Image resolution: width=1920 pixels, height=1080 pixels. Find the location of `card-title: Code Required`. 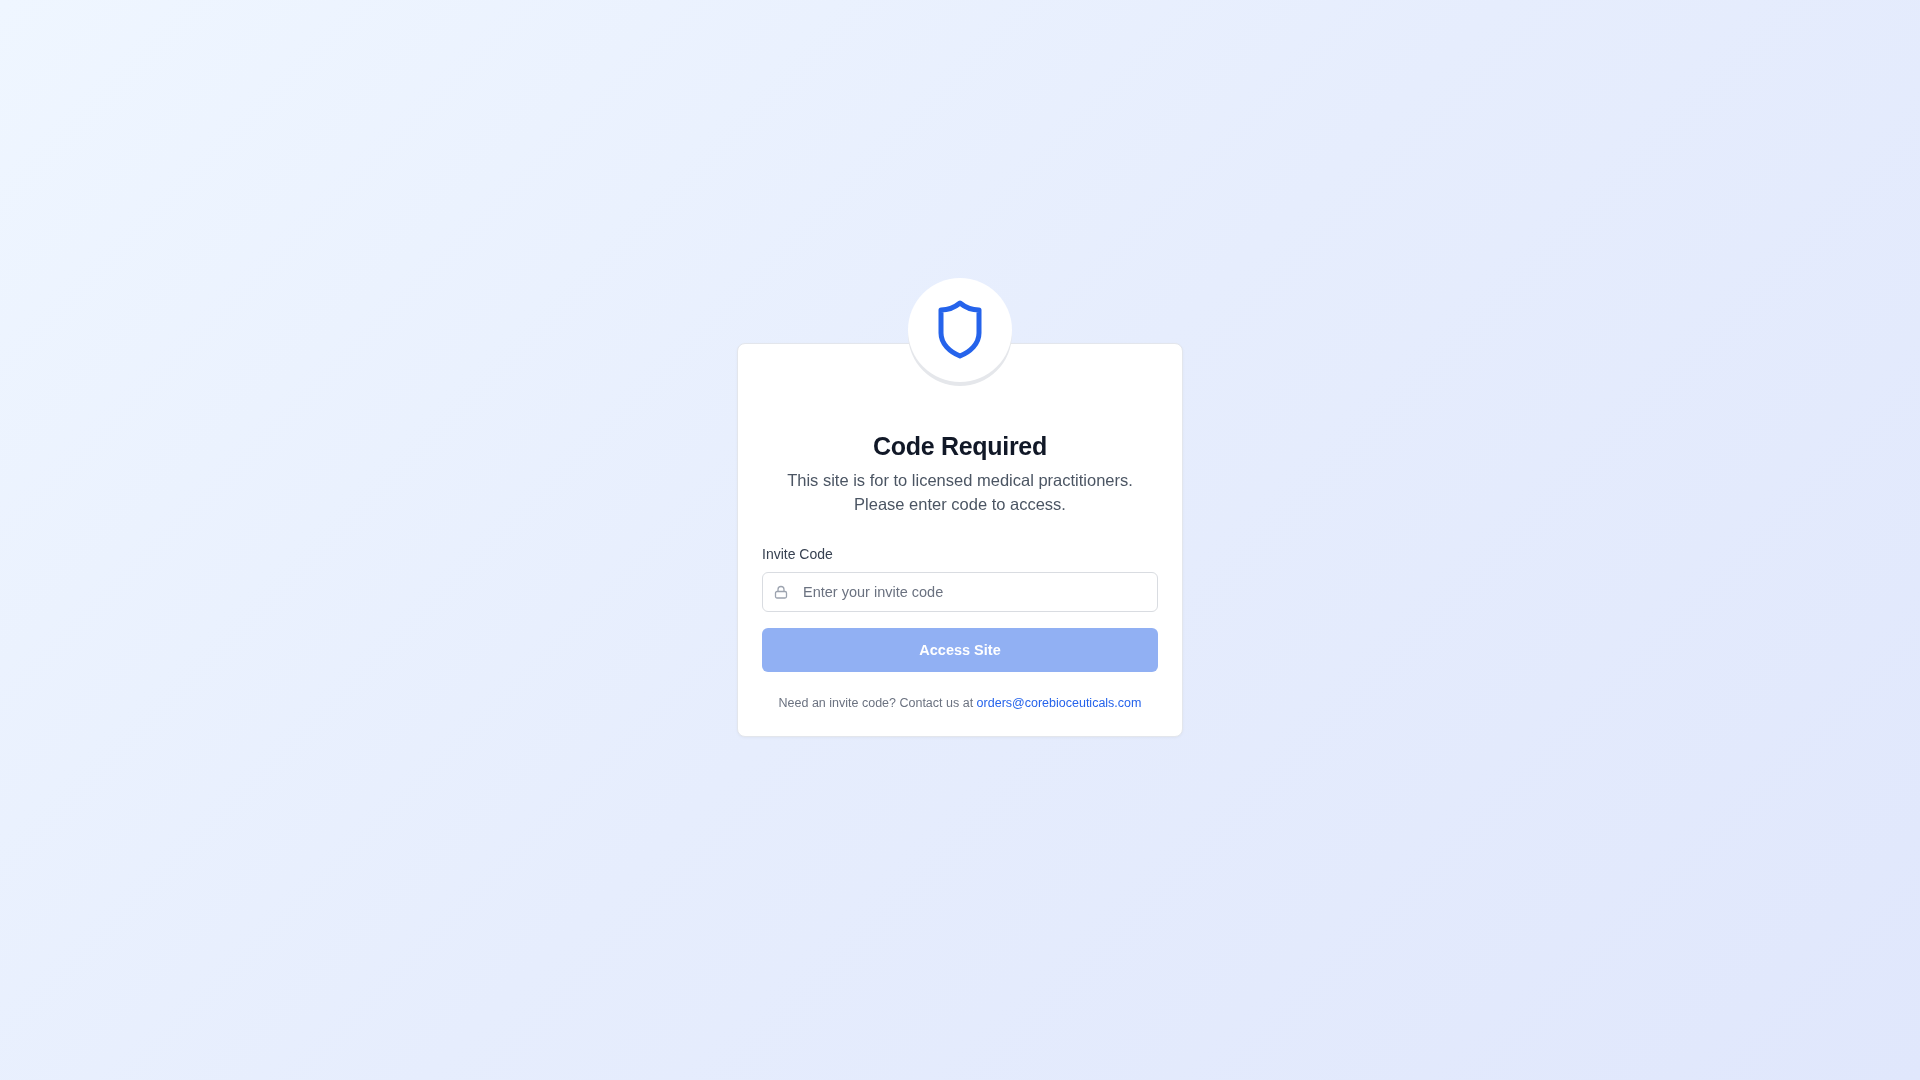

card-title: Code Required is located at coordinates (960, 446).